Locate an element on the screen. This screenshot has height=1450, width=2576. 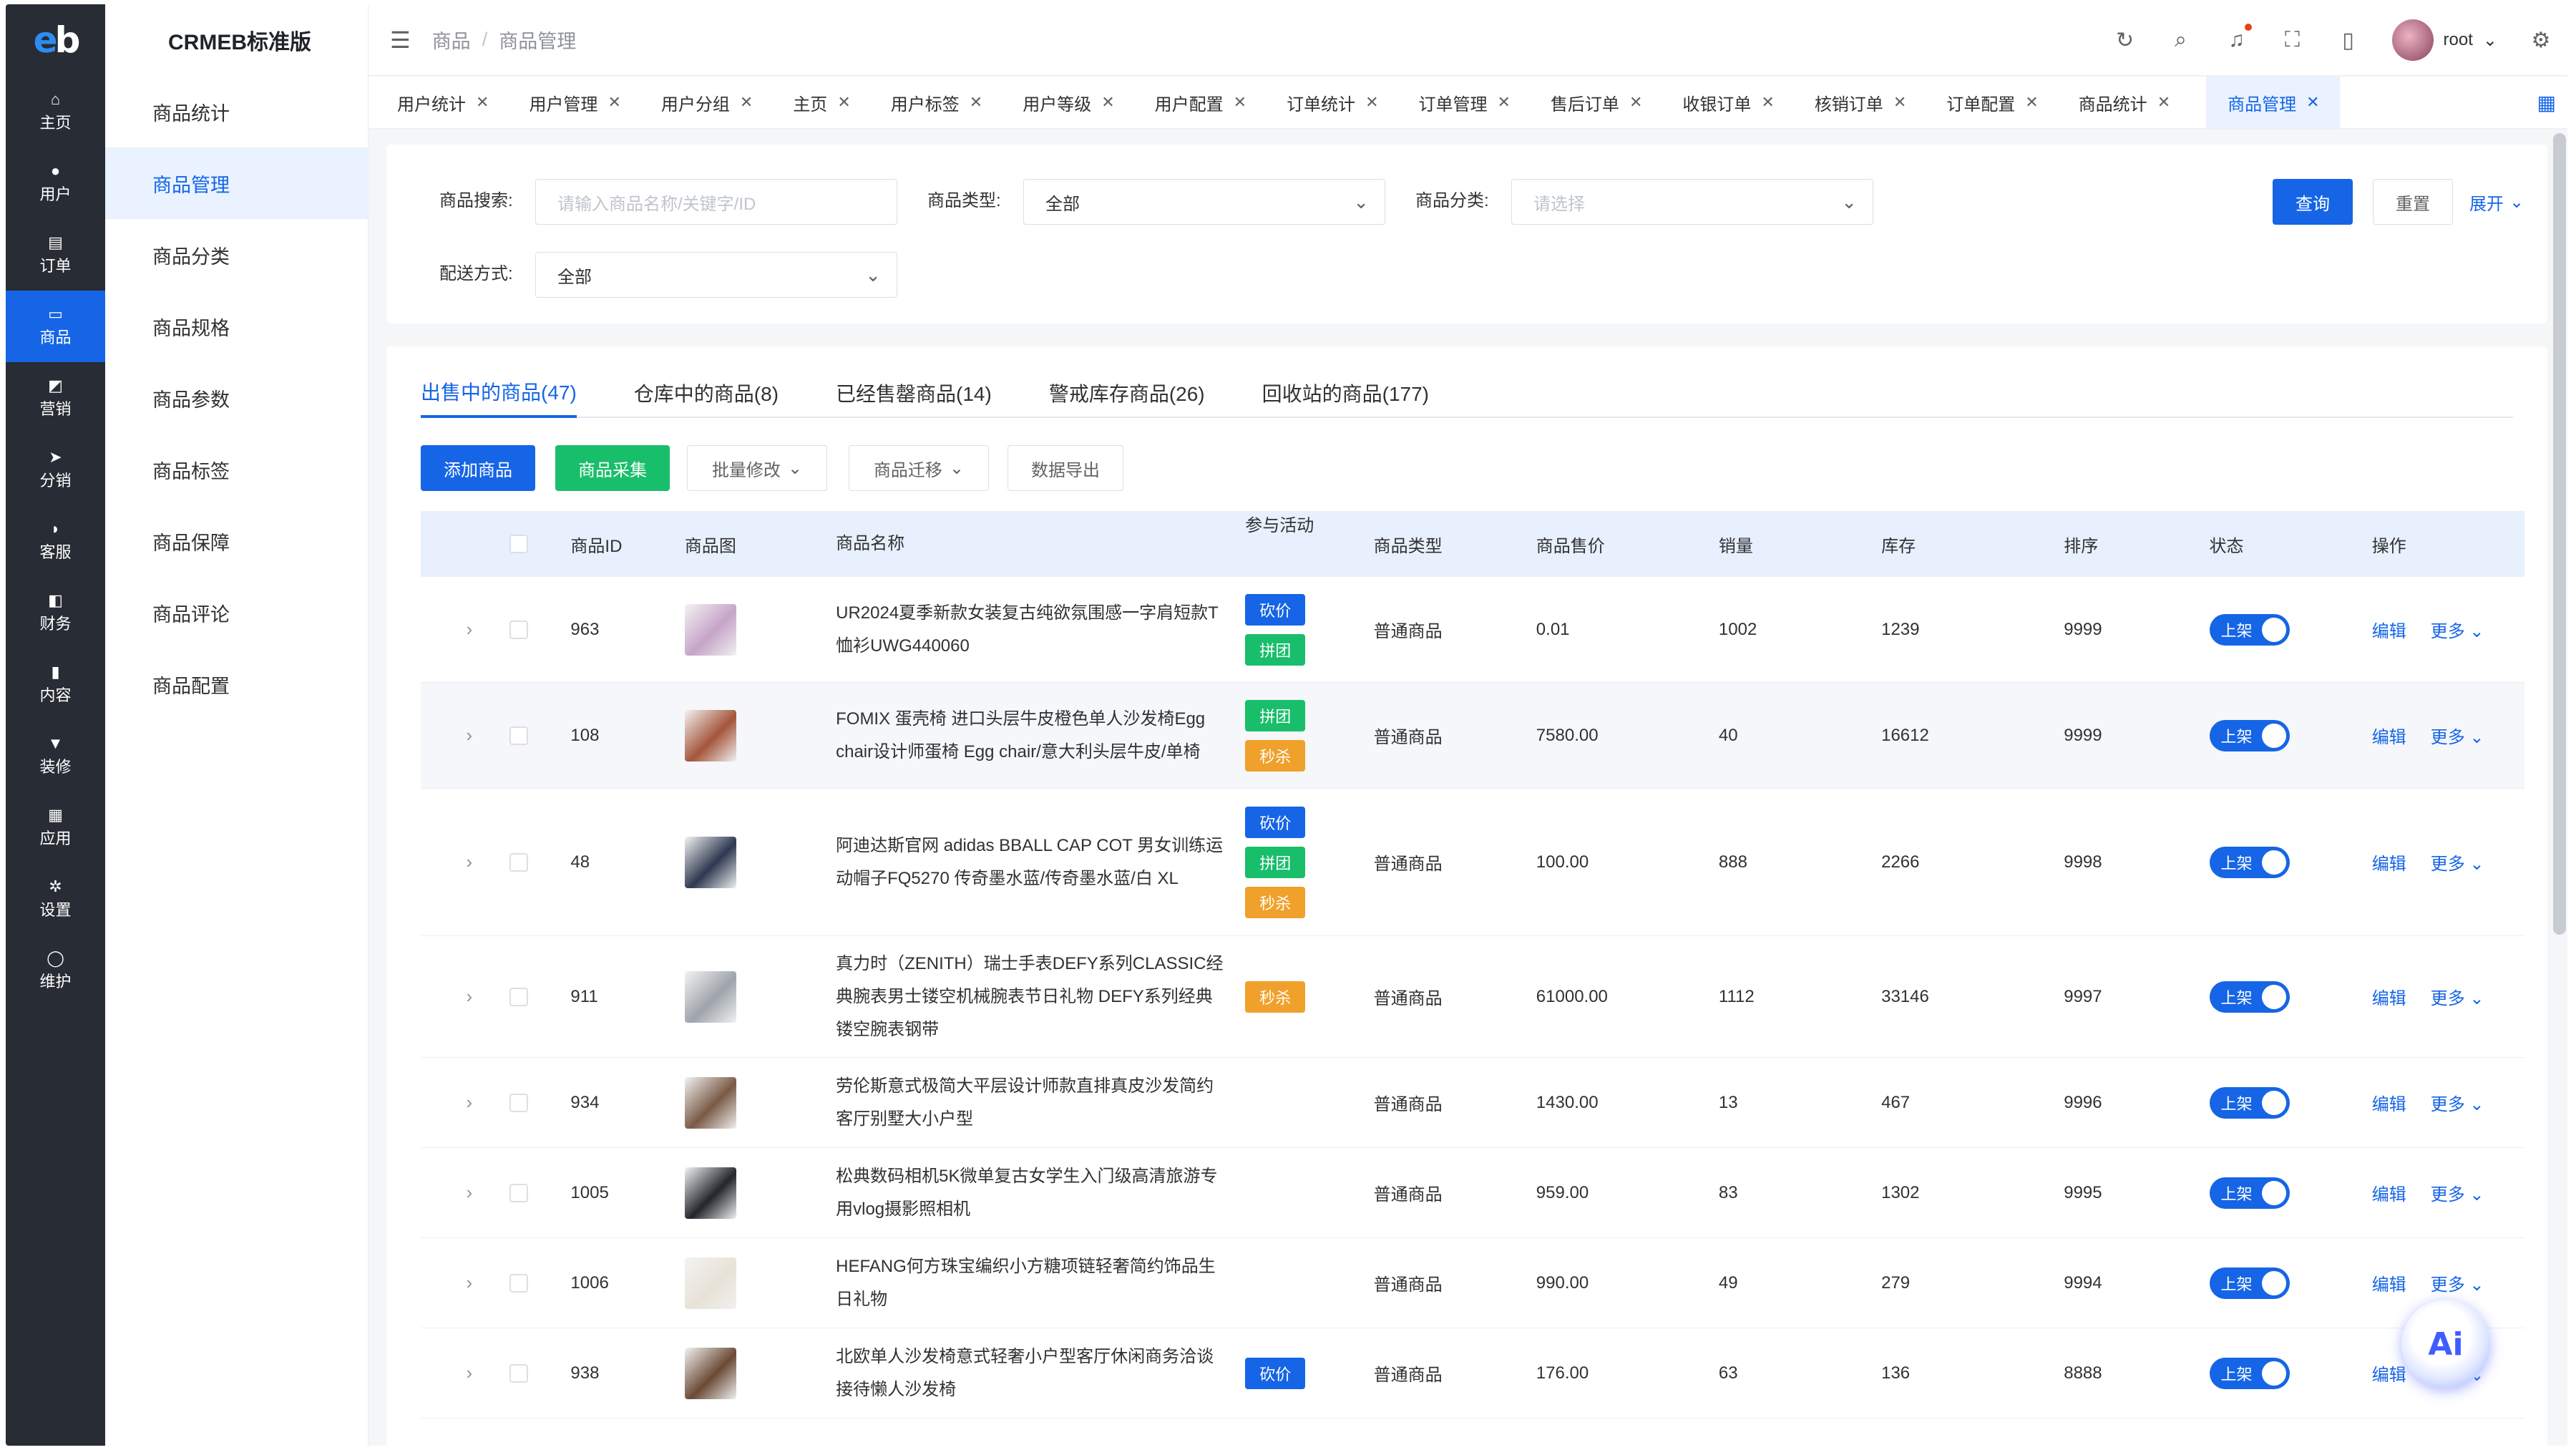
submenu-item: 商品分类 is located at coordinates (236, 255).